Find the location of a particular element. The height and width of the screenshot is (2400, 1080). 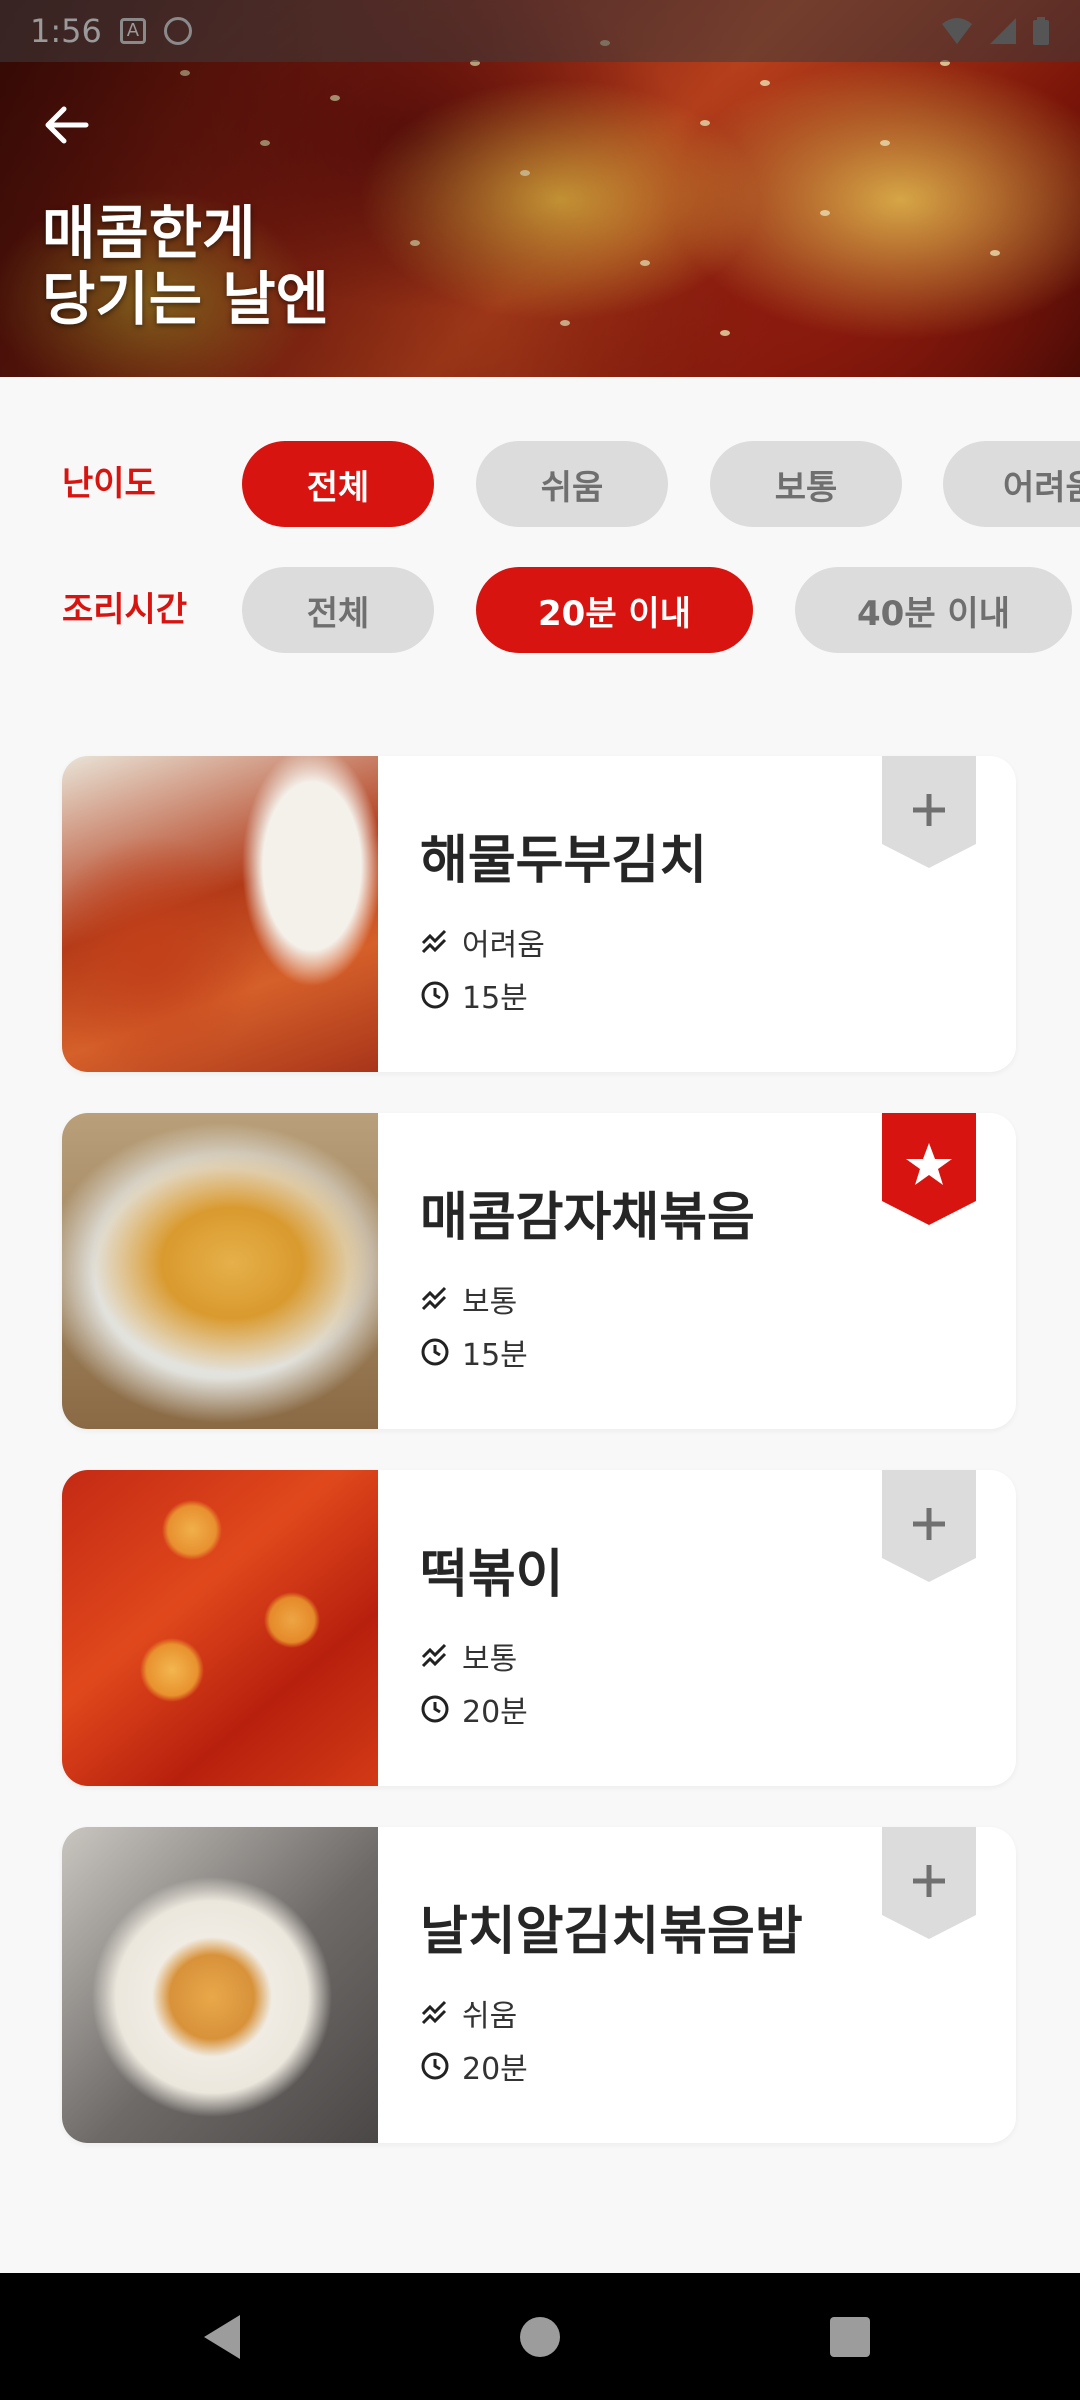

cook-time-filter-label: 조리시간 is located at coordinates (125, 610).